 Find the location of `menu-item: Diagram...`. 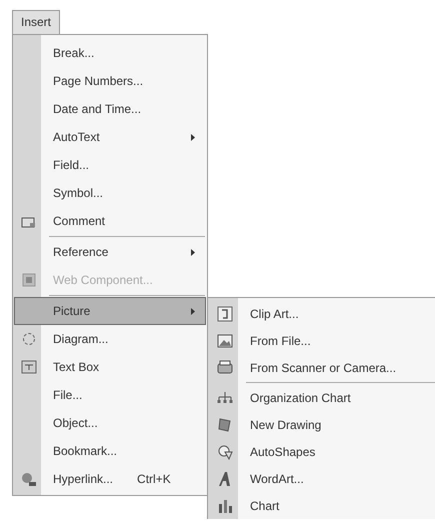

menu-item: Diagram... is located at coordinates (110, 339).